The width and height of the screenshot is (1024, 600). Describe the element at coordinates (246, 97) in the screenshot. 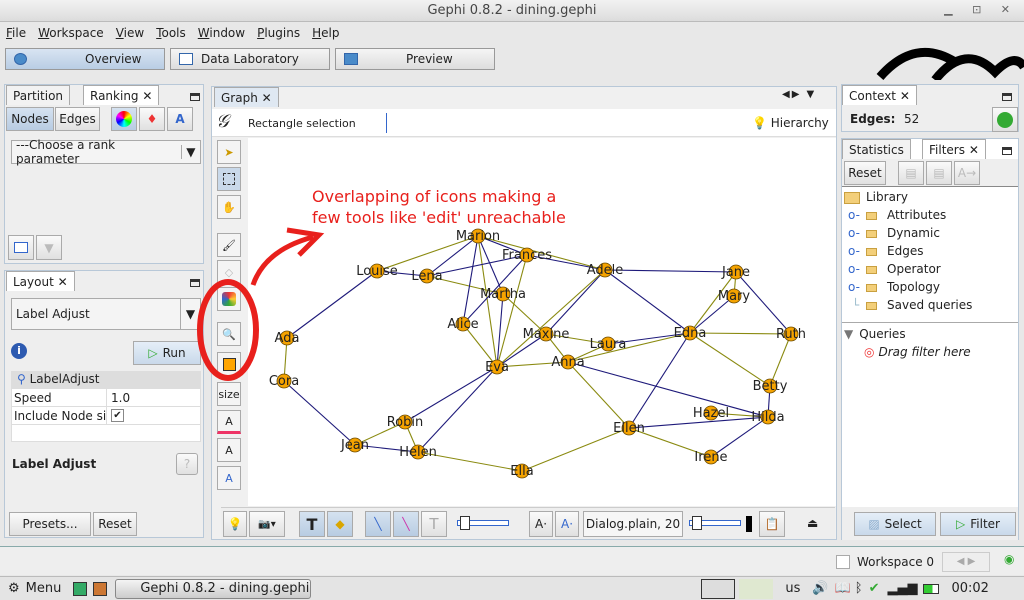

I see `tab-graph: Graph ✕` at that location.